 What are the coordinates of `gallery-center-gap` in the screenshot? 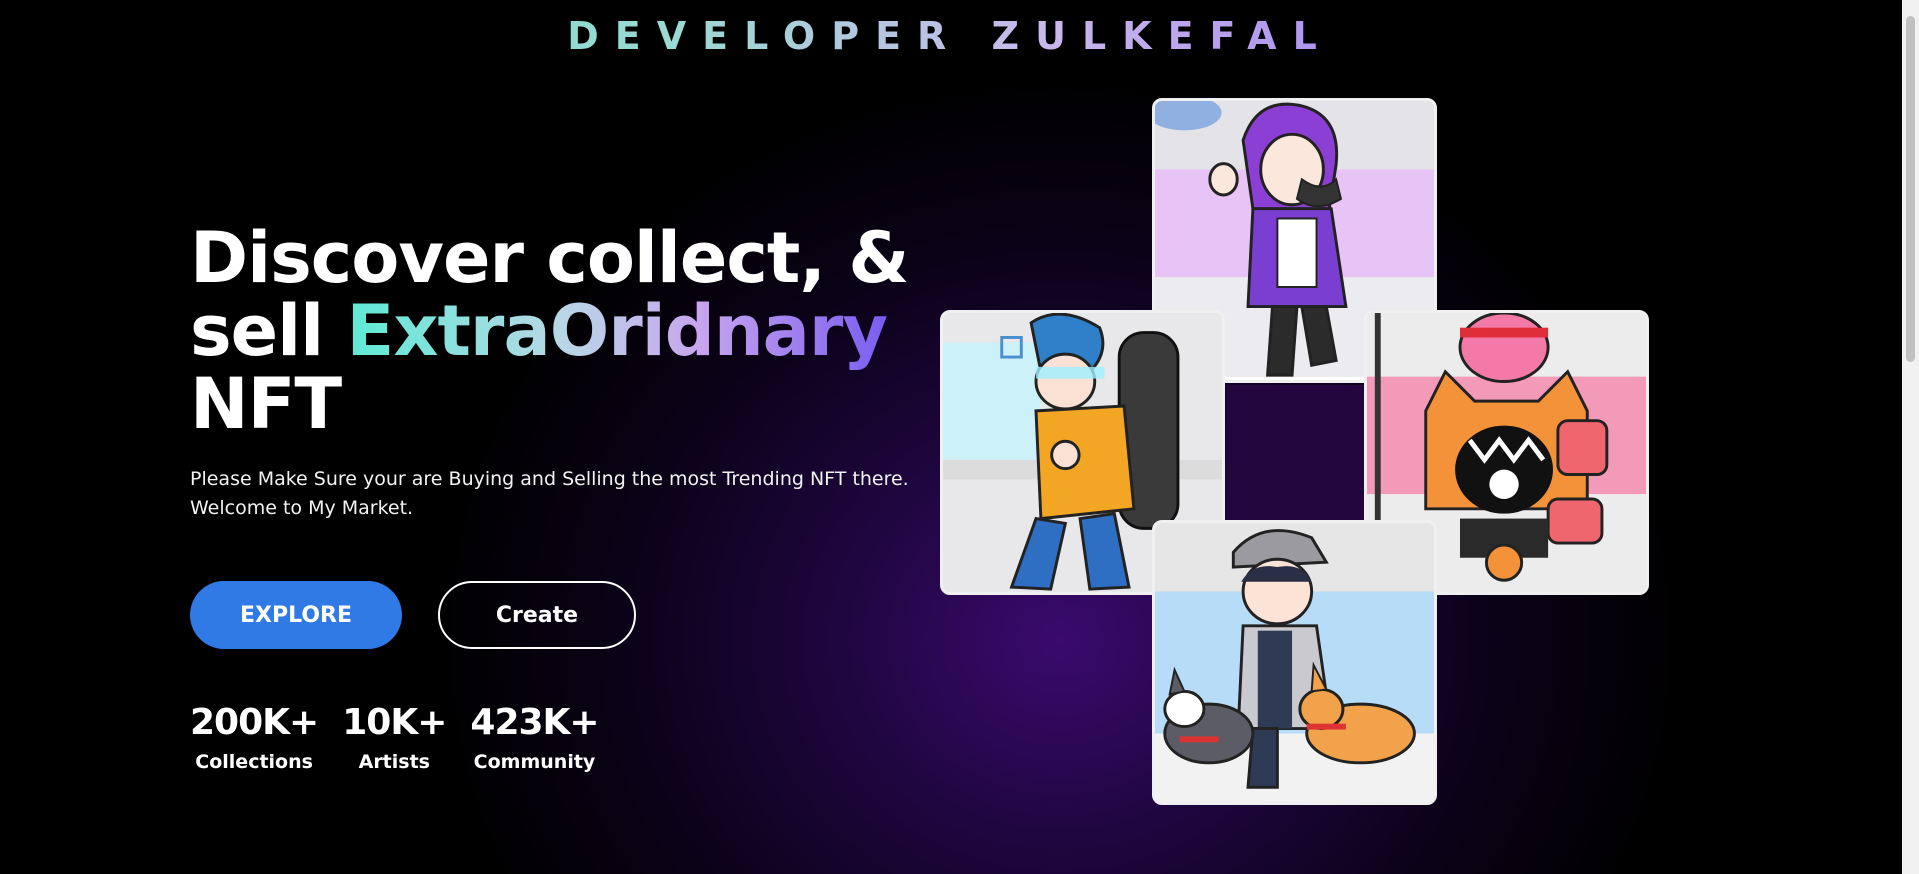 It's located at (1295, 452).